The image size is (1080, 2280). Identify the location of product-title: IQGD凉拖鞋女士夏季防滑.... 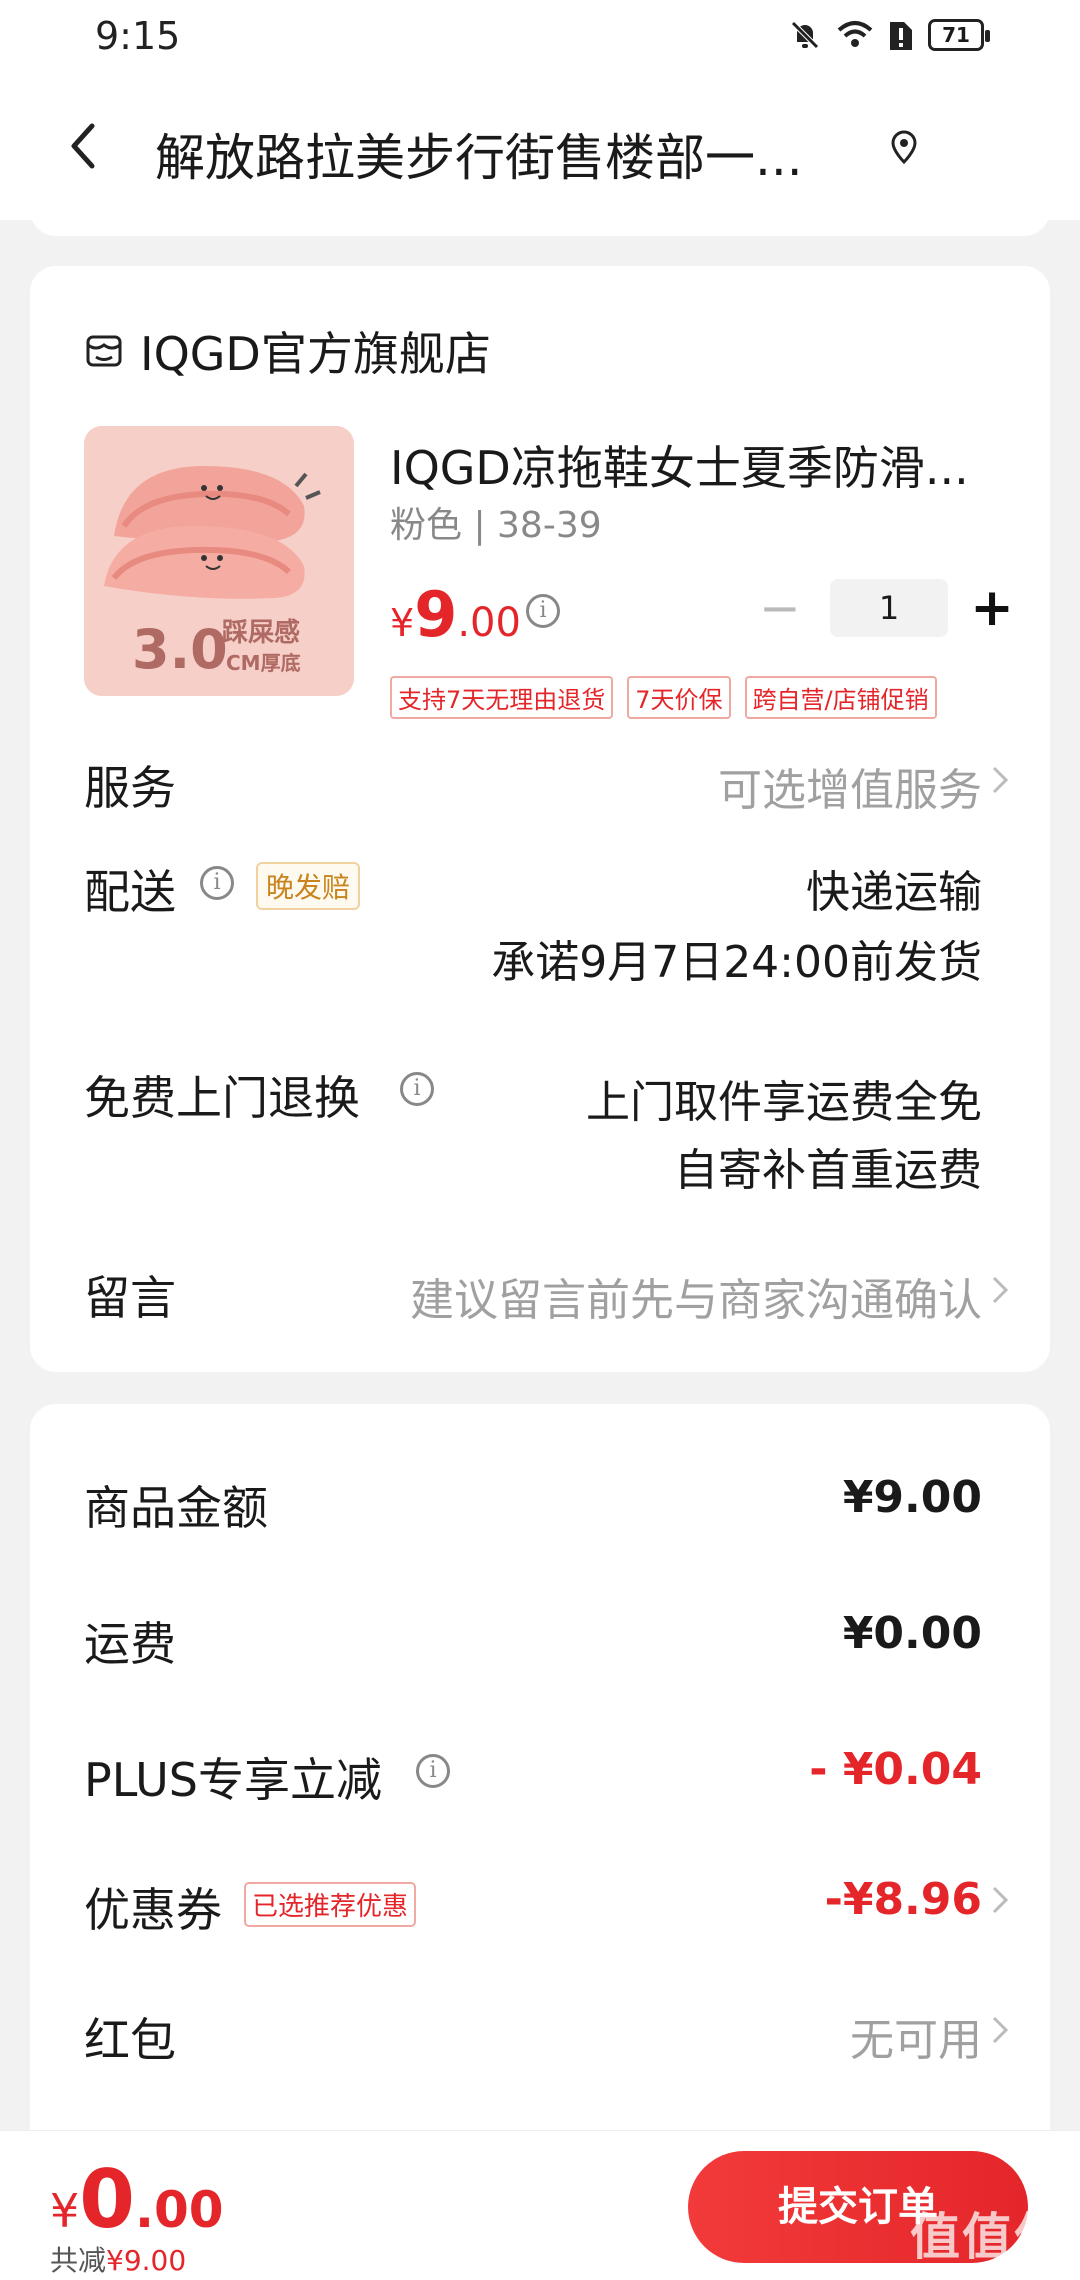
(700, 465).